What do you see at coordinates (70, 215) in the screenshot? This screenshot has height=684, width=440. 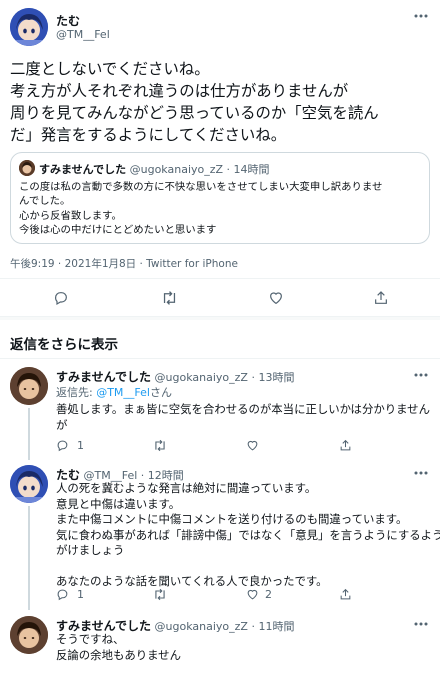 I see `quoted-line: 心から反省致します。` at bounding box center [70, 215].